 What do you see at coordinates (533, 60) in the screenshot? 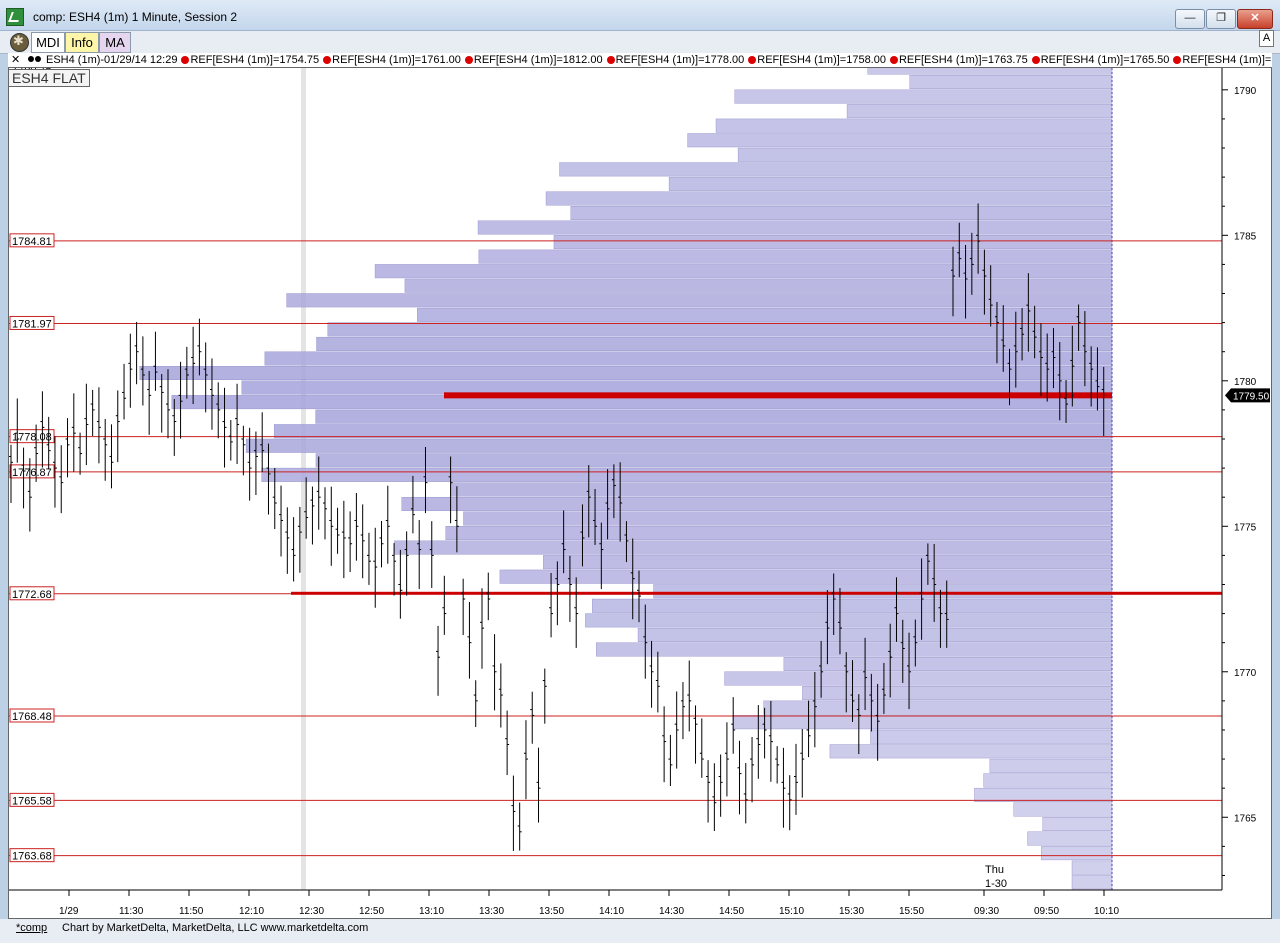
I see `legend-item: REF[ESH4 (1m)]=1812.00` at bounding box center [533, 60].